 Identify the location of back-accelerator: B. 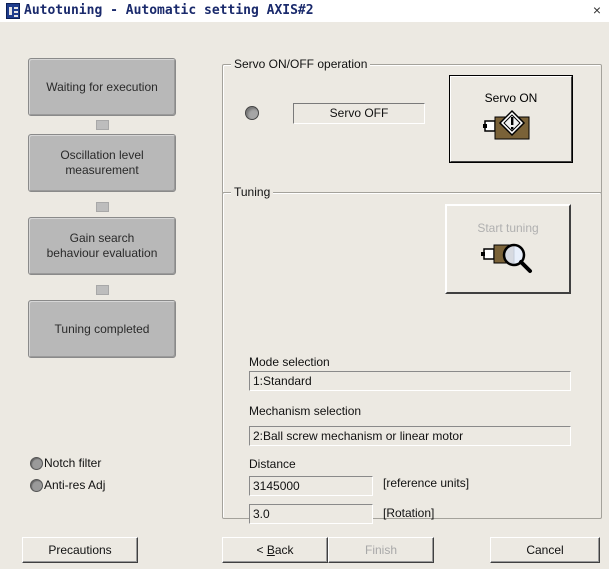
(270, 550).